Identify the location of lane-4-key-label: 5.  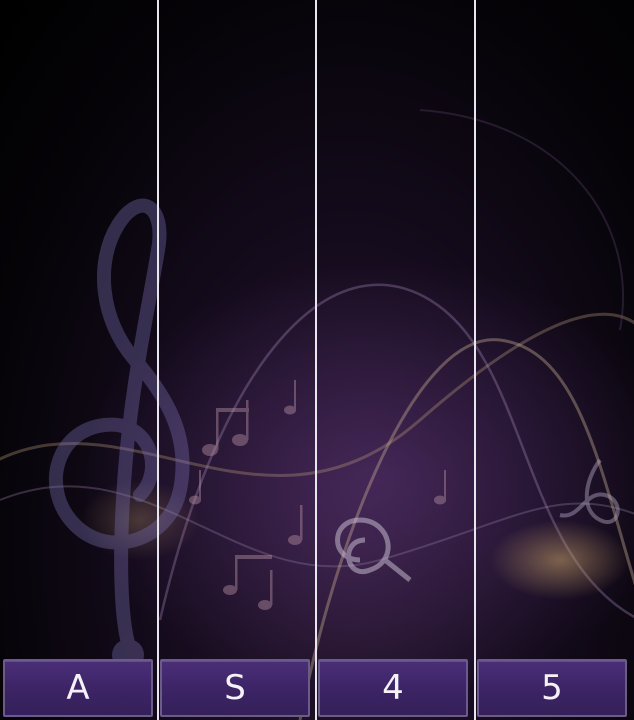
(552, 688).